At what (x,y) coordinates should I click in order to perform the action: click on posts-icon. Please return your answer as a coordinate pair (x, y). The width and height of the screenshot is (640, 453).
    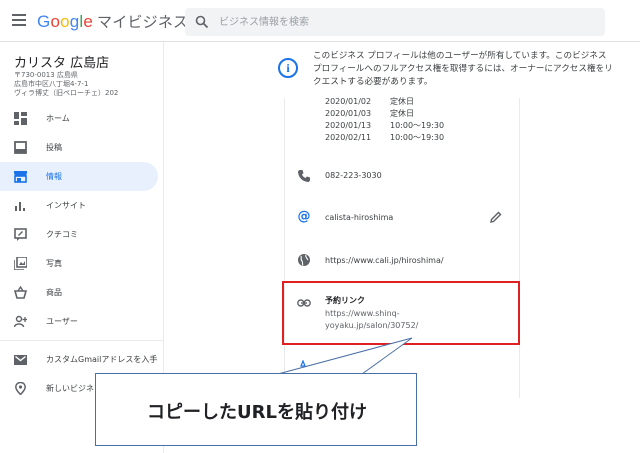
    Looking at the image, I should click on (20, 147).